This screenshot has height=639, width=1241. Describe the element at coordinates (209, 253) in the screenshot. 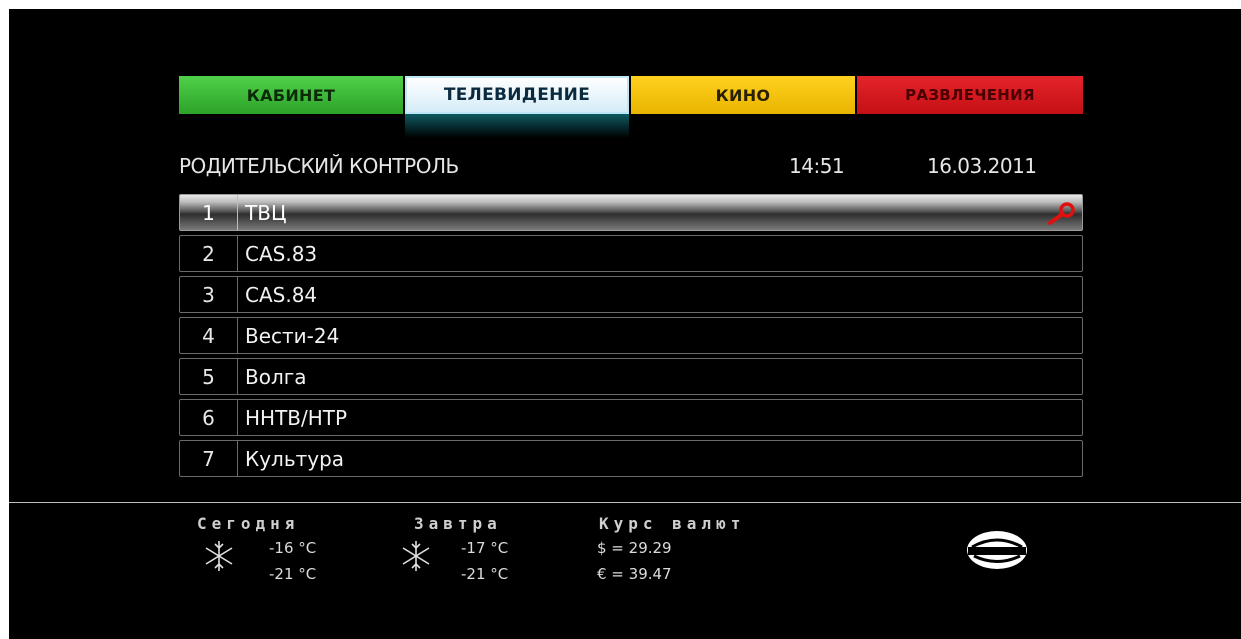

I see `channel-number: 2` at that location.